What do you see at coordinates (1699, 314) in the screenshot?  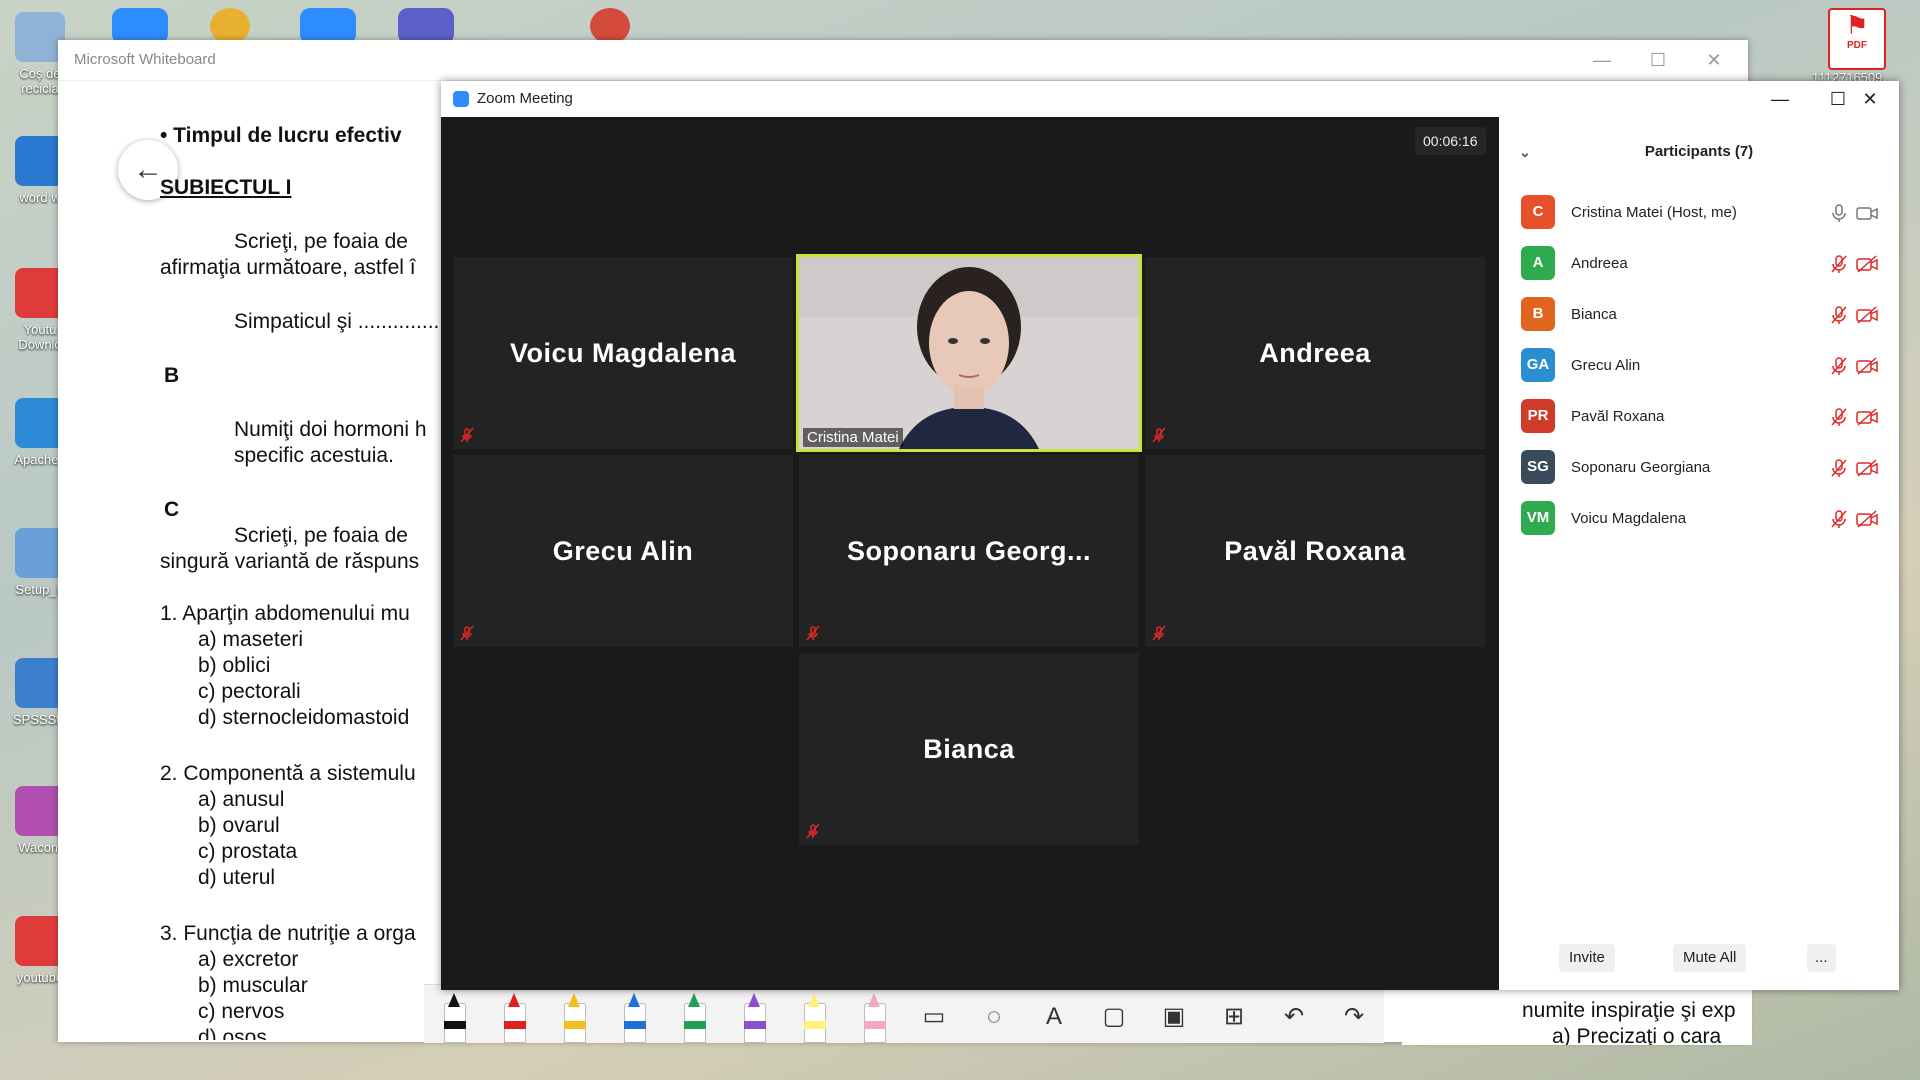 I see `participant-row: B Bianca` at bounding box center [1699, 314].